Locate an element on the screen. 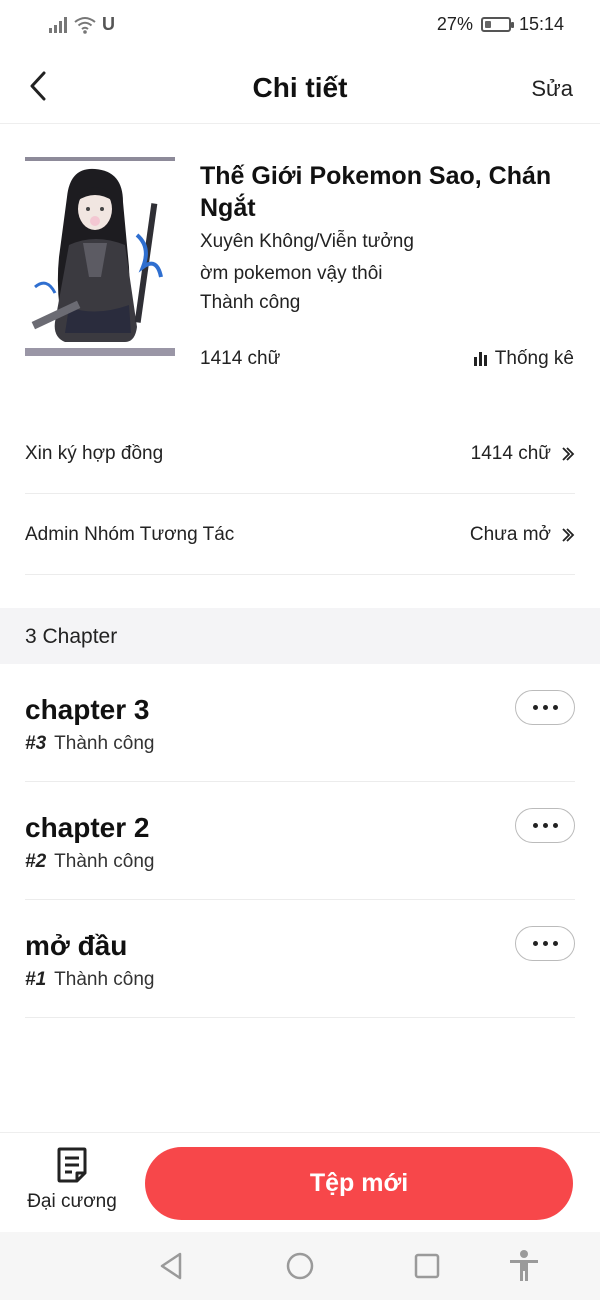 The width and height of the screenshot is (600, 1300). book-description: ờm pokemon vậy thôi is located at coordinates (291, 273).